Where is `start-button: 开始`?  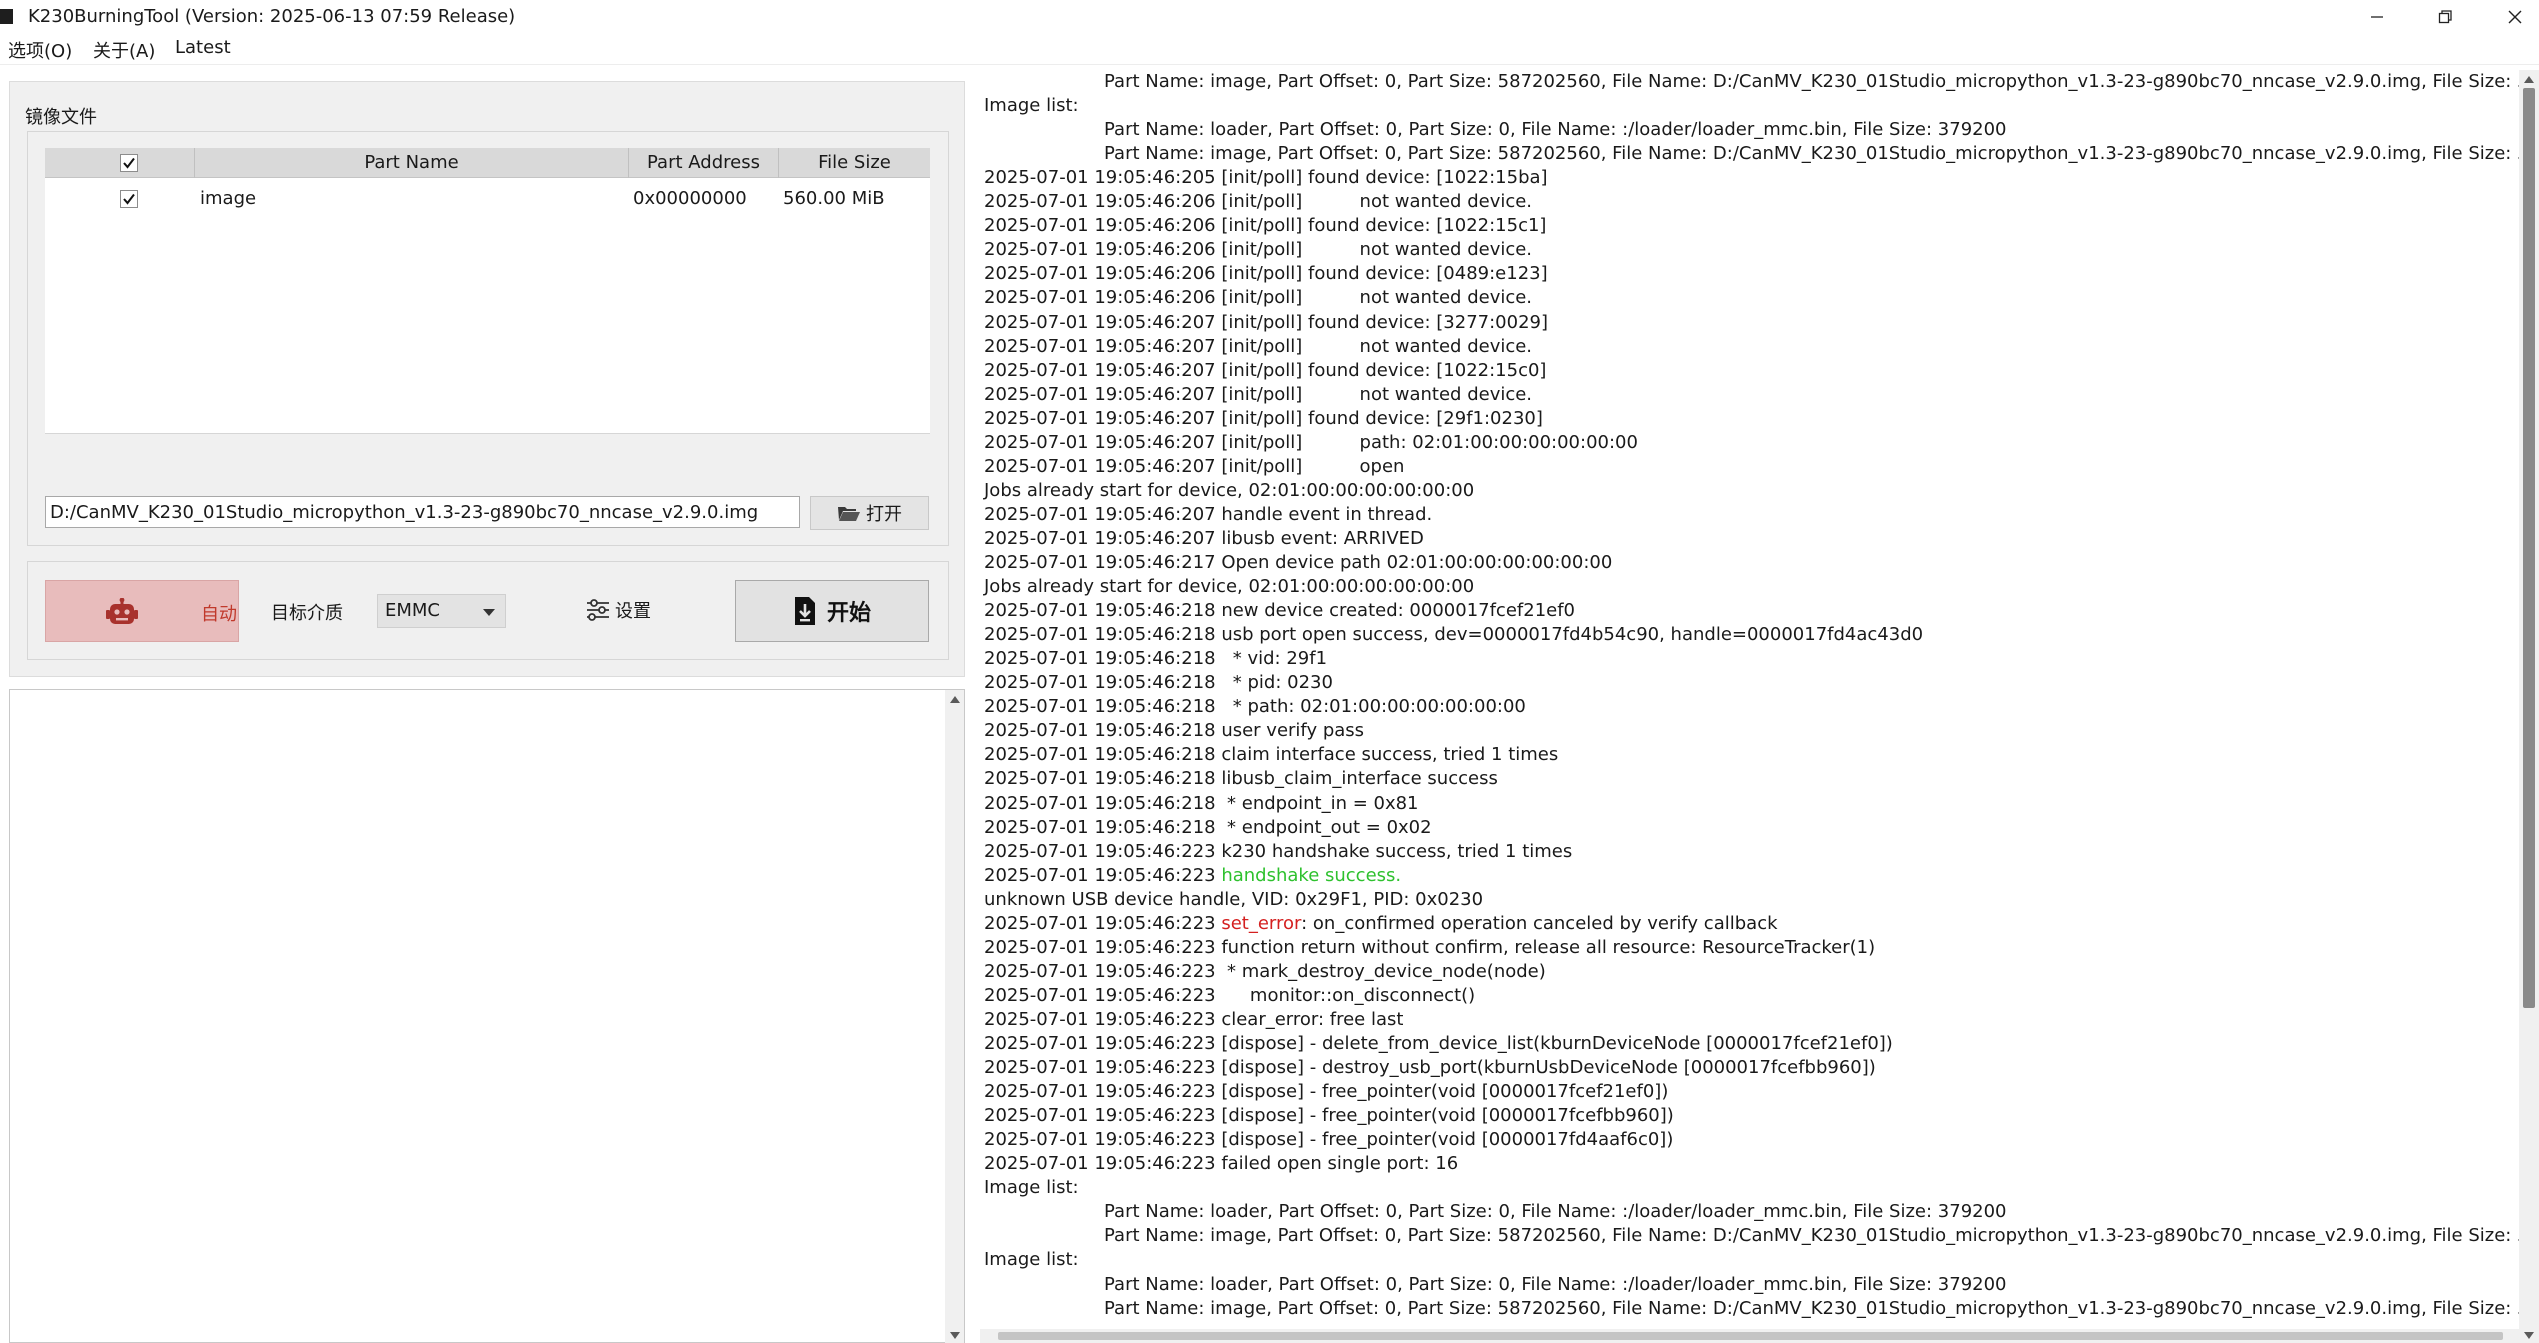 start-button: 开始 is located at coordinates (832, 611).